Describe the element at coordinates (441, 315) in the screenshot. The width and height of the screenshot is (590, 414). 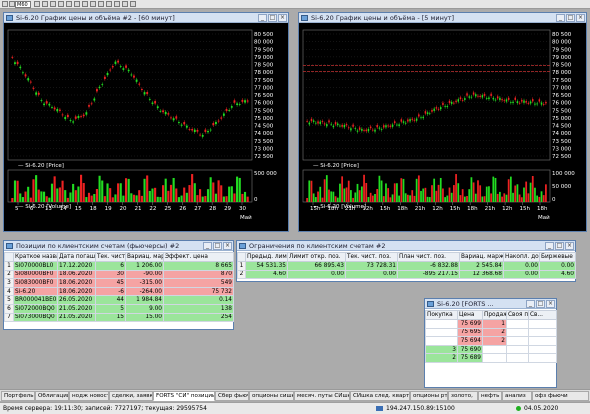
I see `column-header: Покупка` at that location.